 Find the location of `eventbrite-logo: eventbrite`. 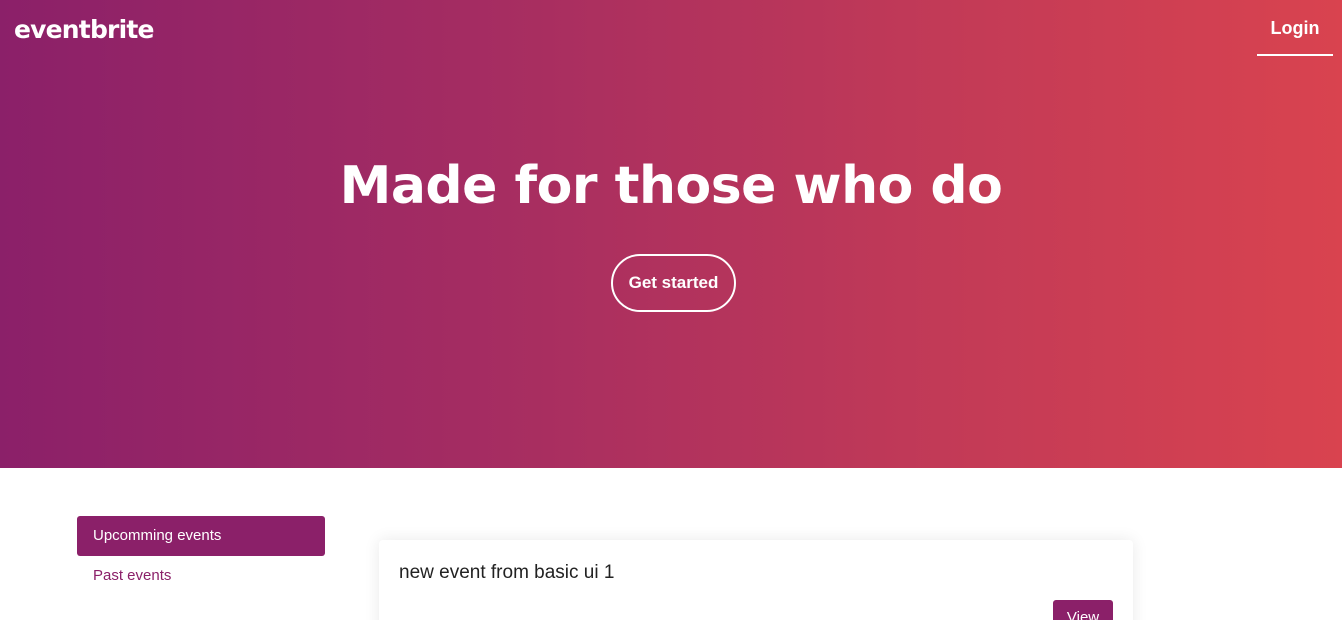

eventbrite-logo: eventbrite is located at coordinates (84, 30).